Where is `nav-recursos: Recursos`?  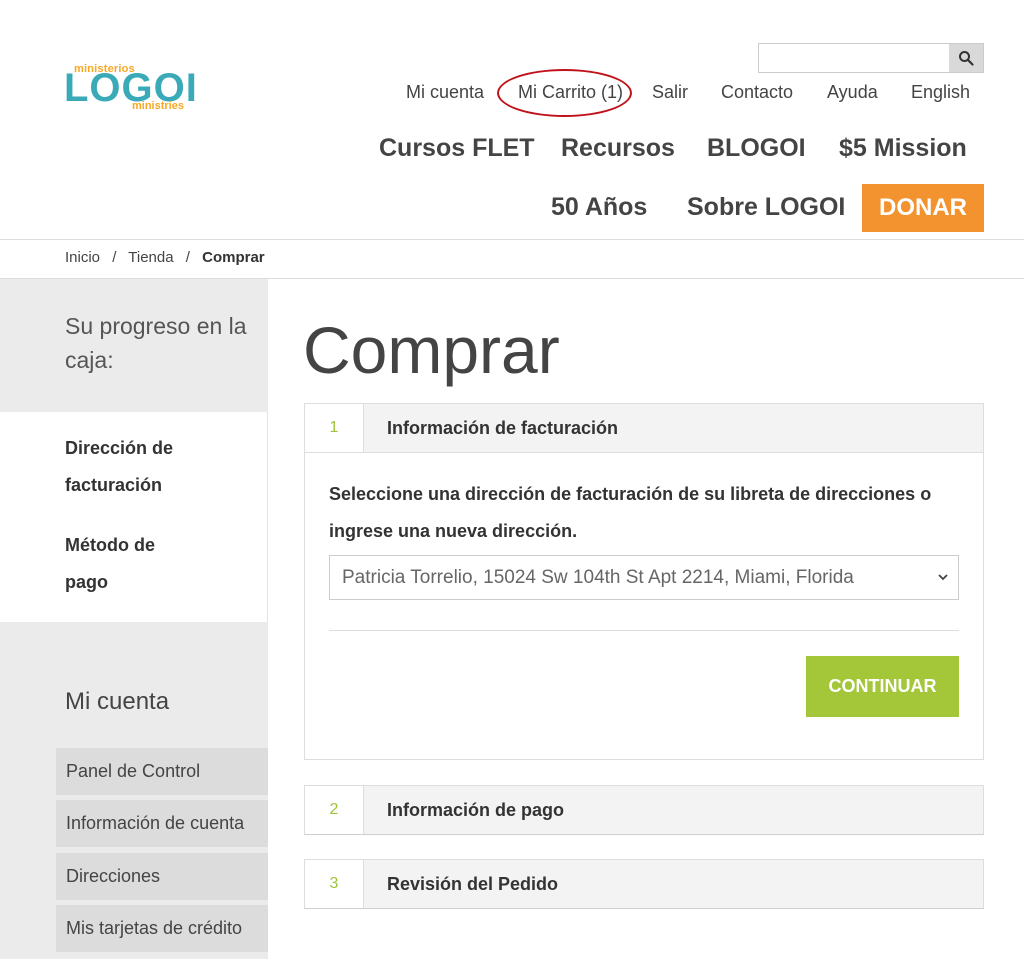
nav-recursos: Recursos is located at coordinates (618, 148).